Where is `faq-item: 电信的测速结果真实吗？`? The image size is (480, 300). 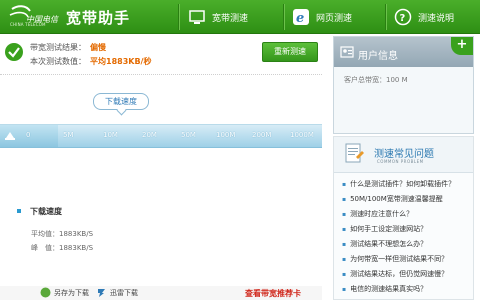
faq-item: 电信的测速结果真实吗？ is located at coordinates (384, 289).